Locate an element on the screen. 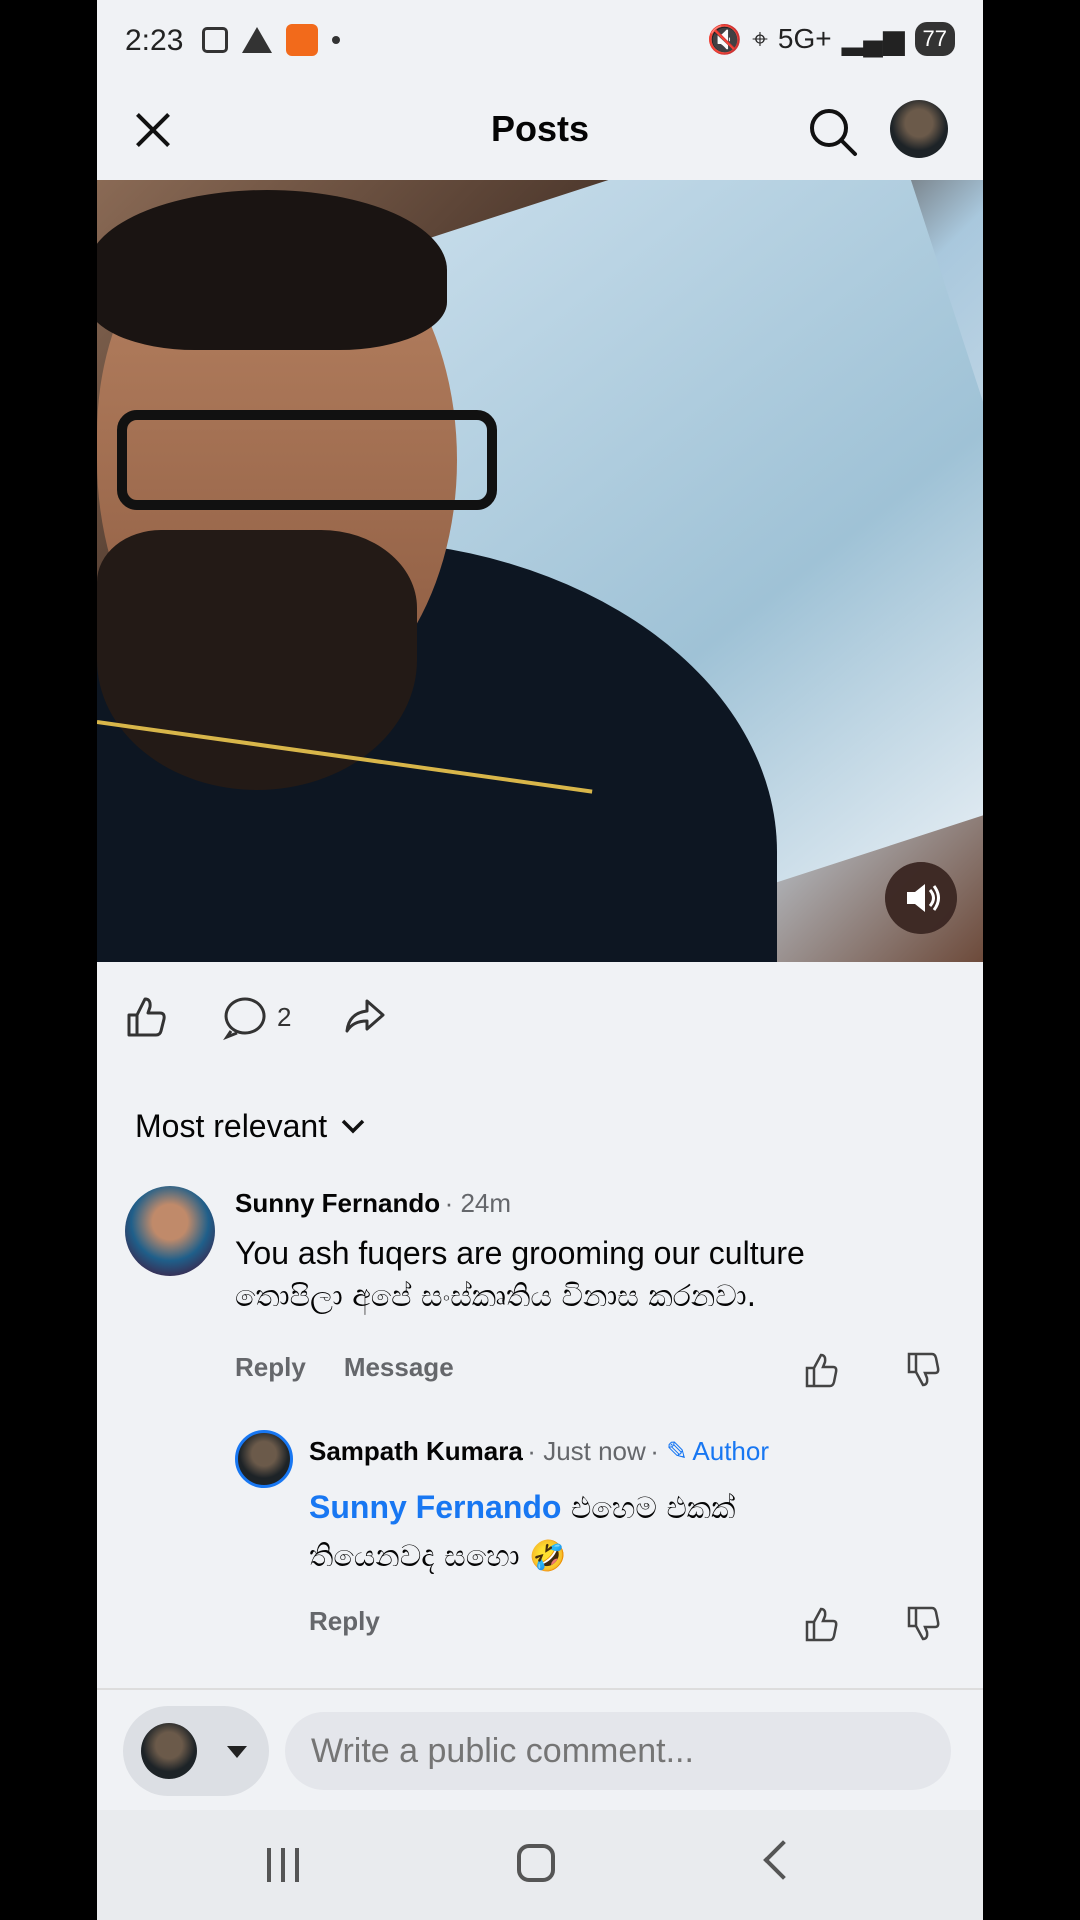  comment-sort-dropdown: Most relevant is located at coordinates (251, 1126).